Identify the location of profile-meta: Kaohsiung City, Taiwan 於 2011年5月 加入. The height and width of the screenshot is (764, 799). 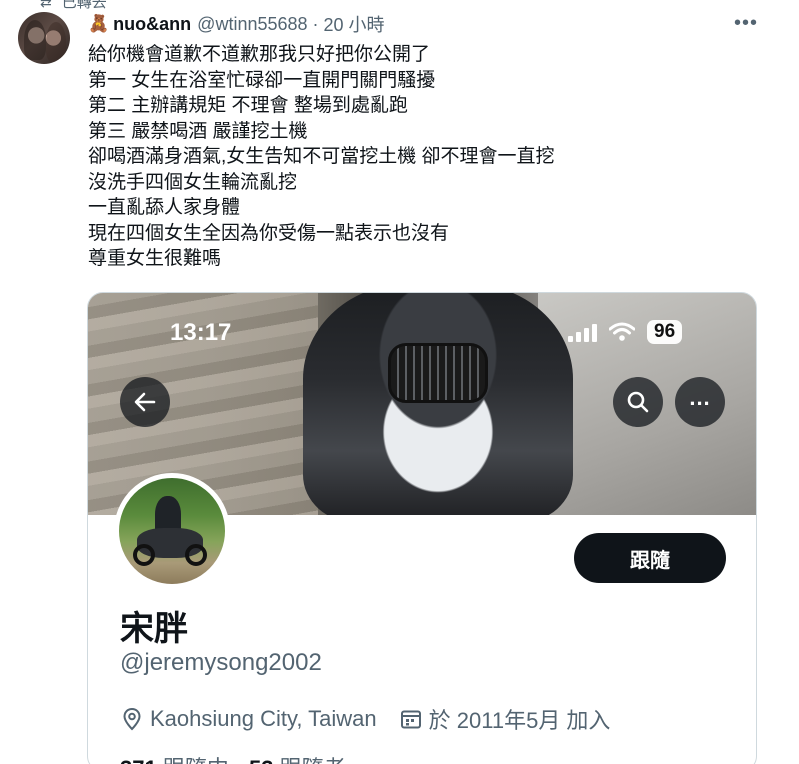
(365, 719).